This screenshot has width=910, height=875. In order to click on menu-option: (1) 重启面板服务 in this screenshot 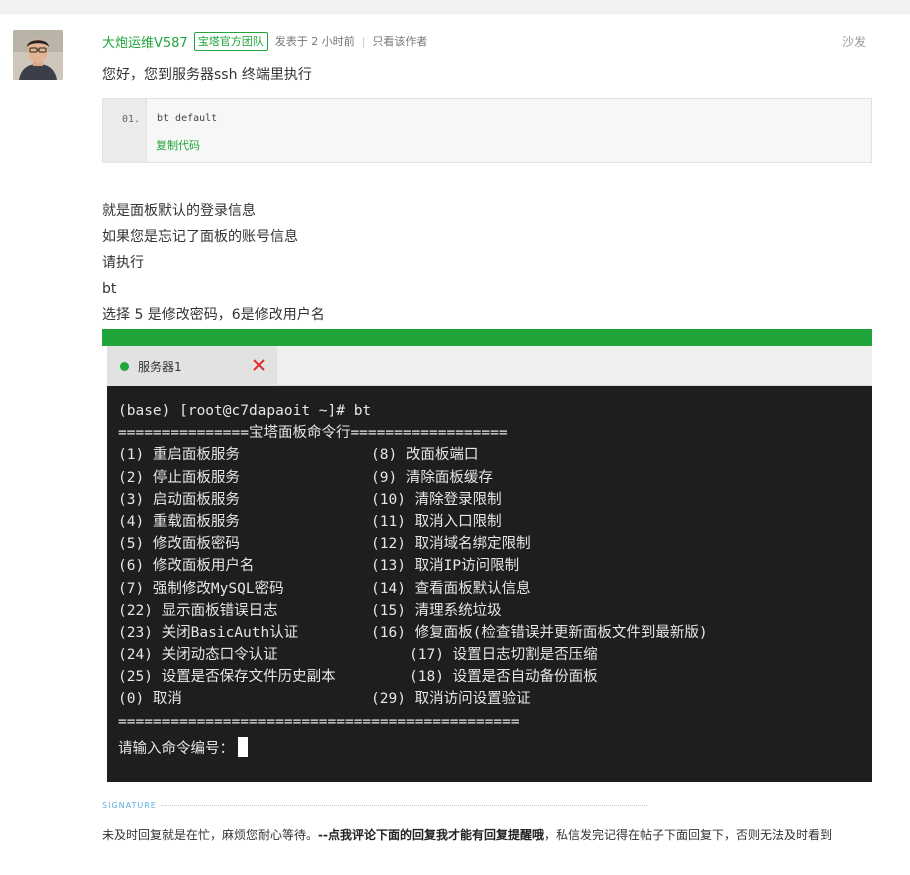, I will do `click(179, 455)`.